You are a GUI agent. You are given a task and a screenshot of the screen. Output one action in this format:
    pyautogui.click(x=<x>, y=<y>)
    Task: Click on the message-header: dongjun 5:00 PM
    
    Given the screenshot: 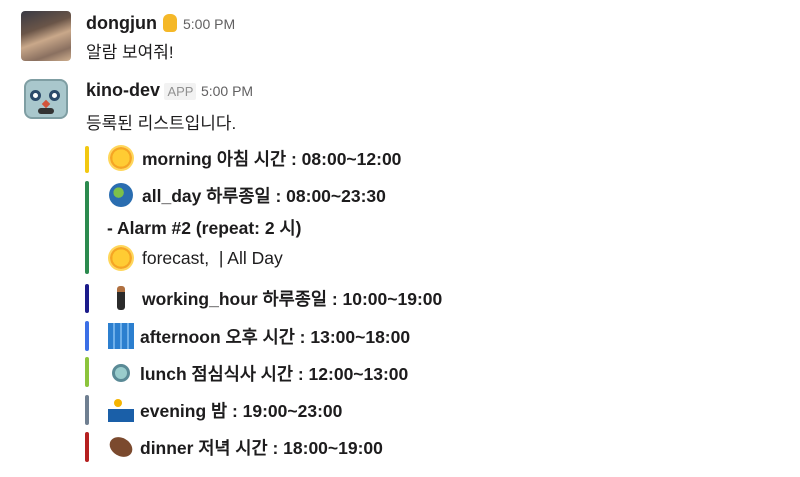 What is the action you would take?
    pyautogui.click(x=160, y=23)
    